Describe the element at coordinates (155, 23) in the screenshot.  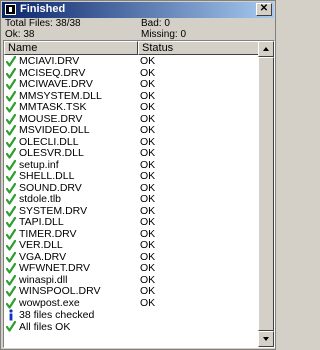
I see `bad-count-label: Bad: 0` at that location.